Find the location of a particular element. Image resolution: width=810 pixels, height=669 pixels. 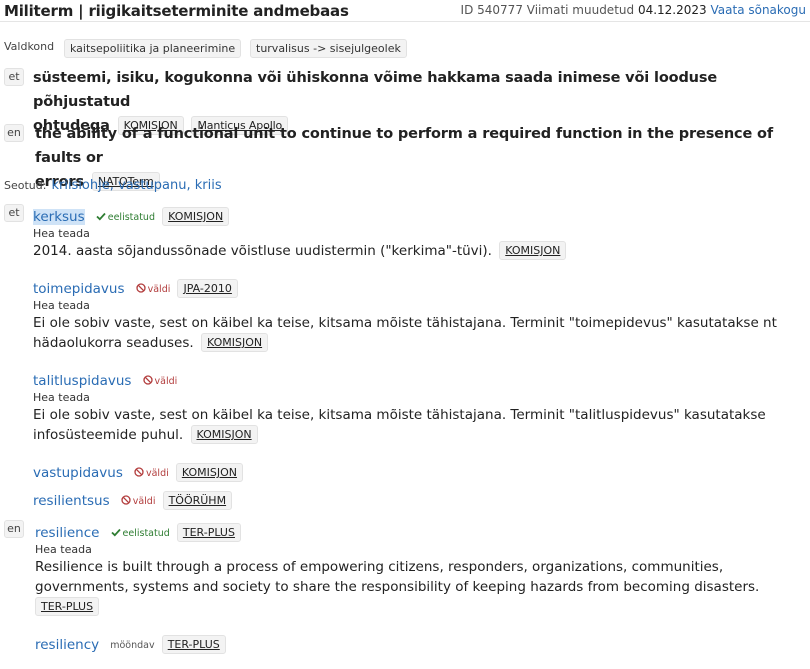

record-id: ID 540777 is located at coordinates (491, 10).